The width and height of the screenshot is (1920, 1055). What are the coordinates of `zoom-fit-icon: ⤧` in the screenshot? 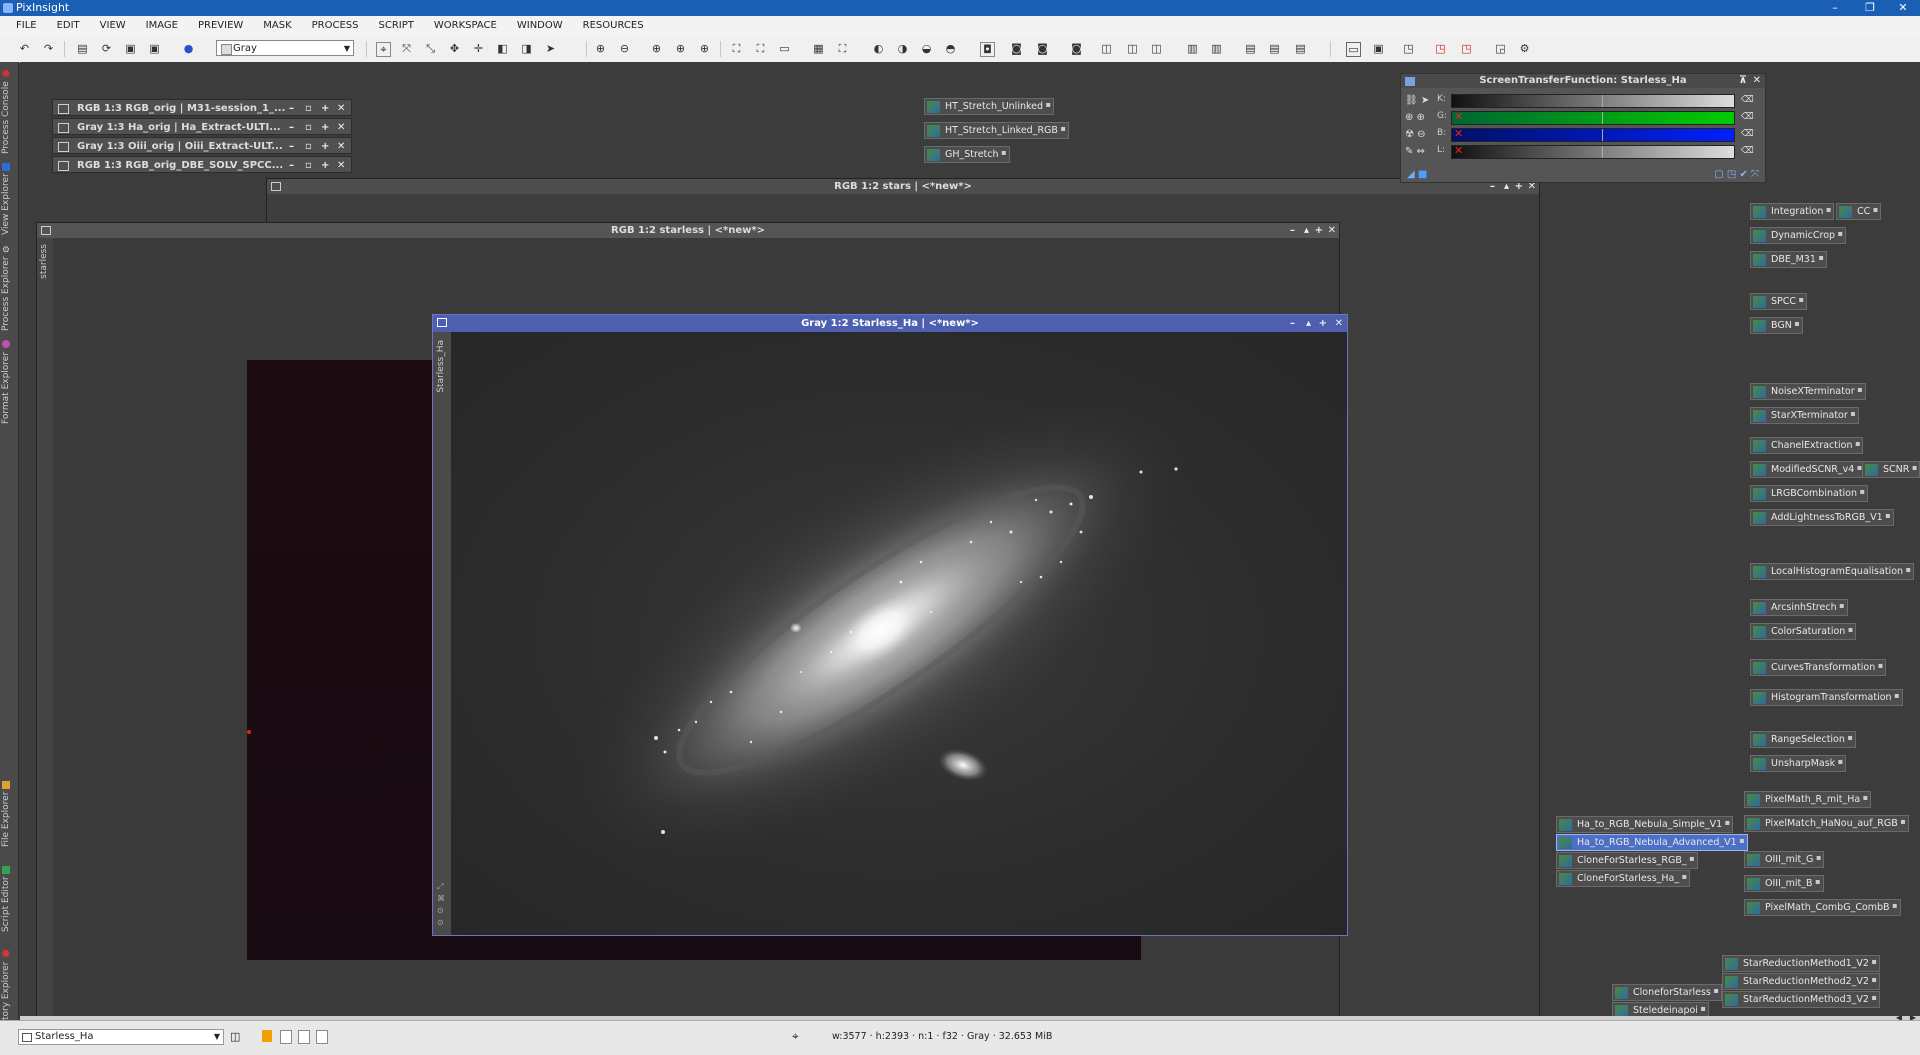 It's located at (406, 48).